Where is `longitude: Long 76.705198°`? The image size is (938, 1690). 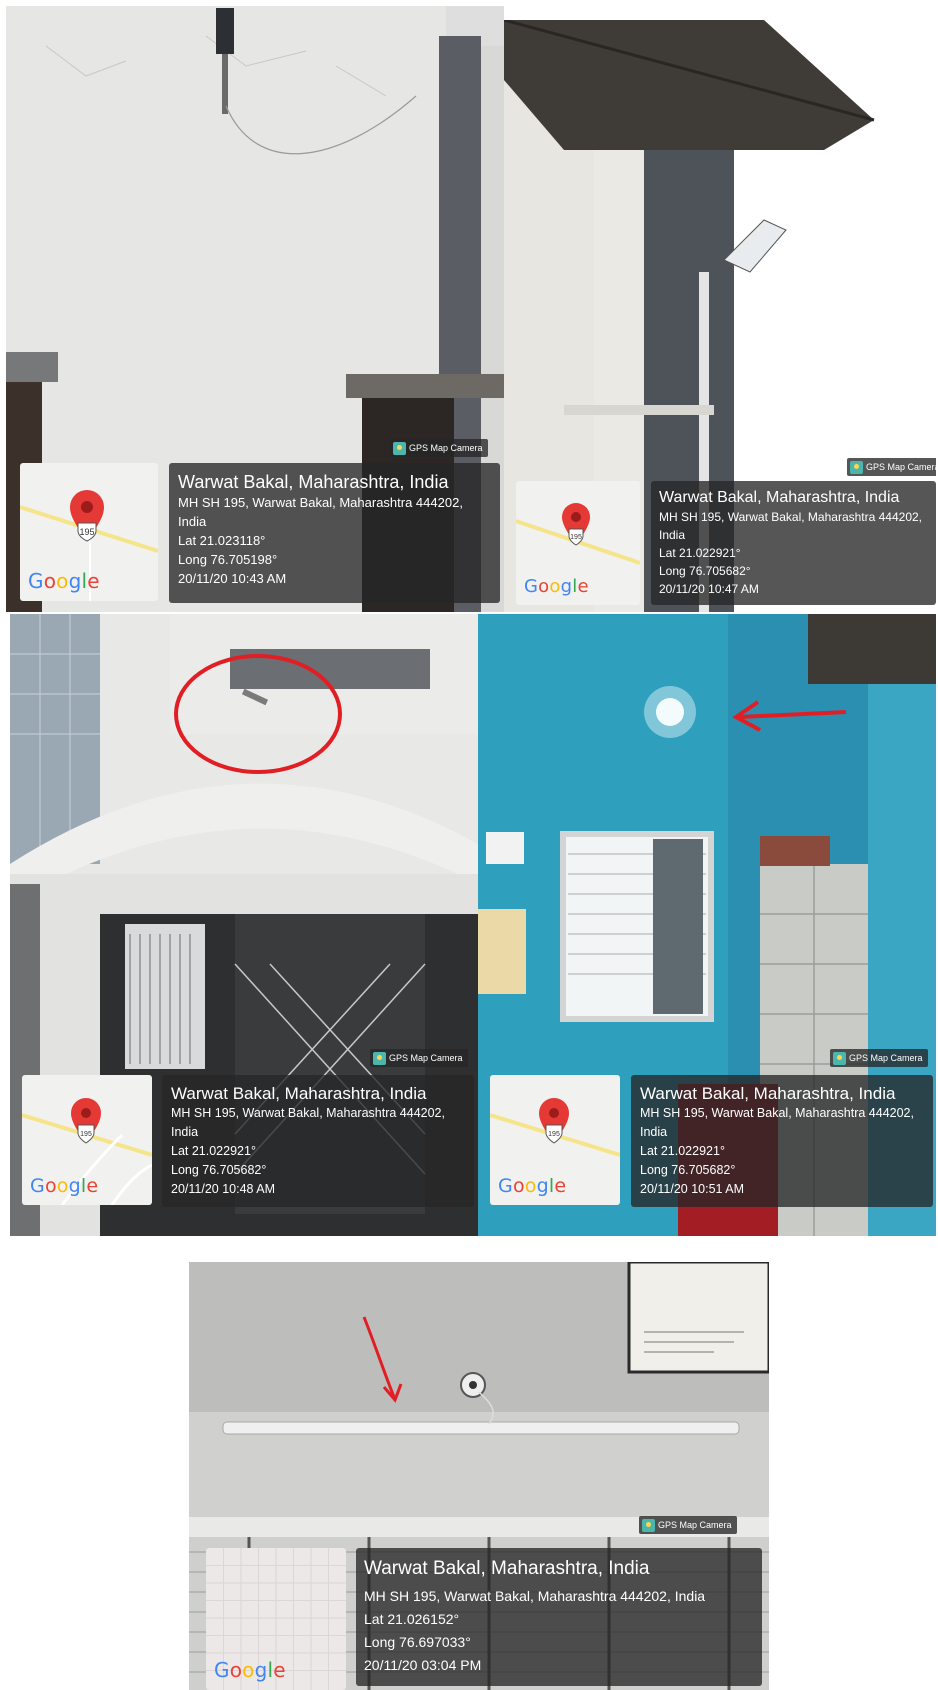 longitude: Long 76.705198° is located at coordinates (228, 559).